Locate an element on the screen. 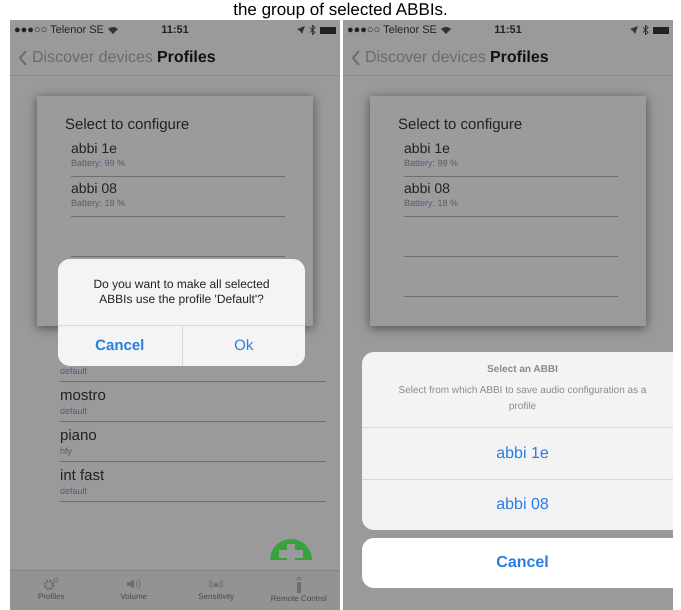  alert-message: Do you want to make all selected ABBIs use the profile 'Default'? is located at coordinates (181, 292).